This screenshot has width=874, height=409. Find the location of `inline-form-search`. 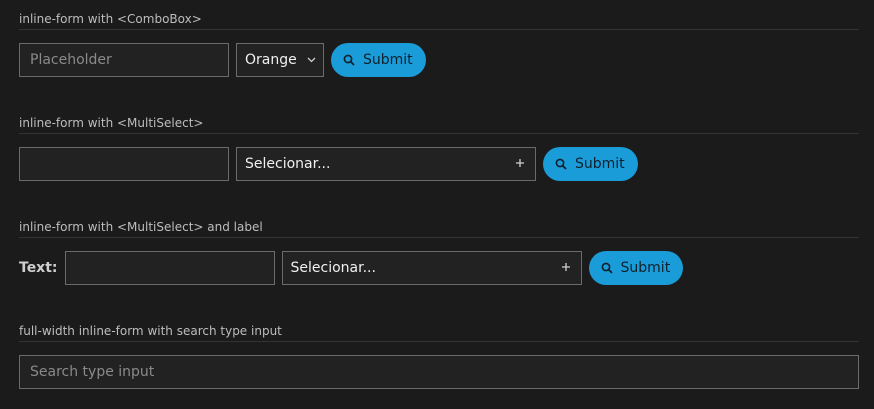

inline-form-search is located at coordinates (439, 372).